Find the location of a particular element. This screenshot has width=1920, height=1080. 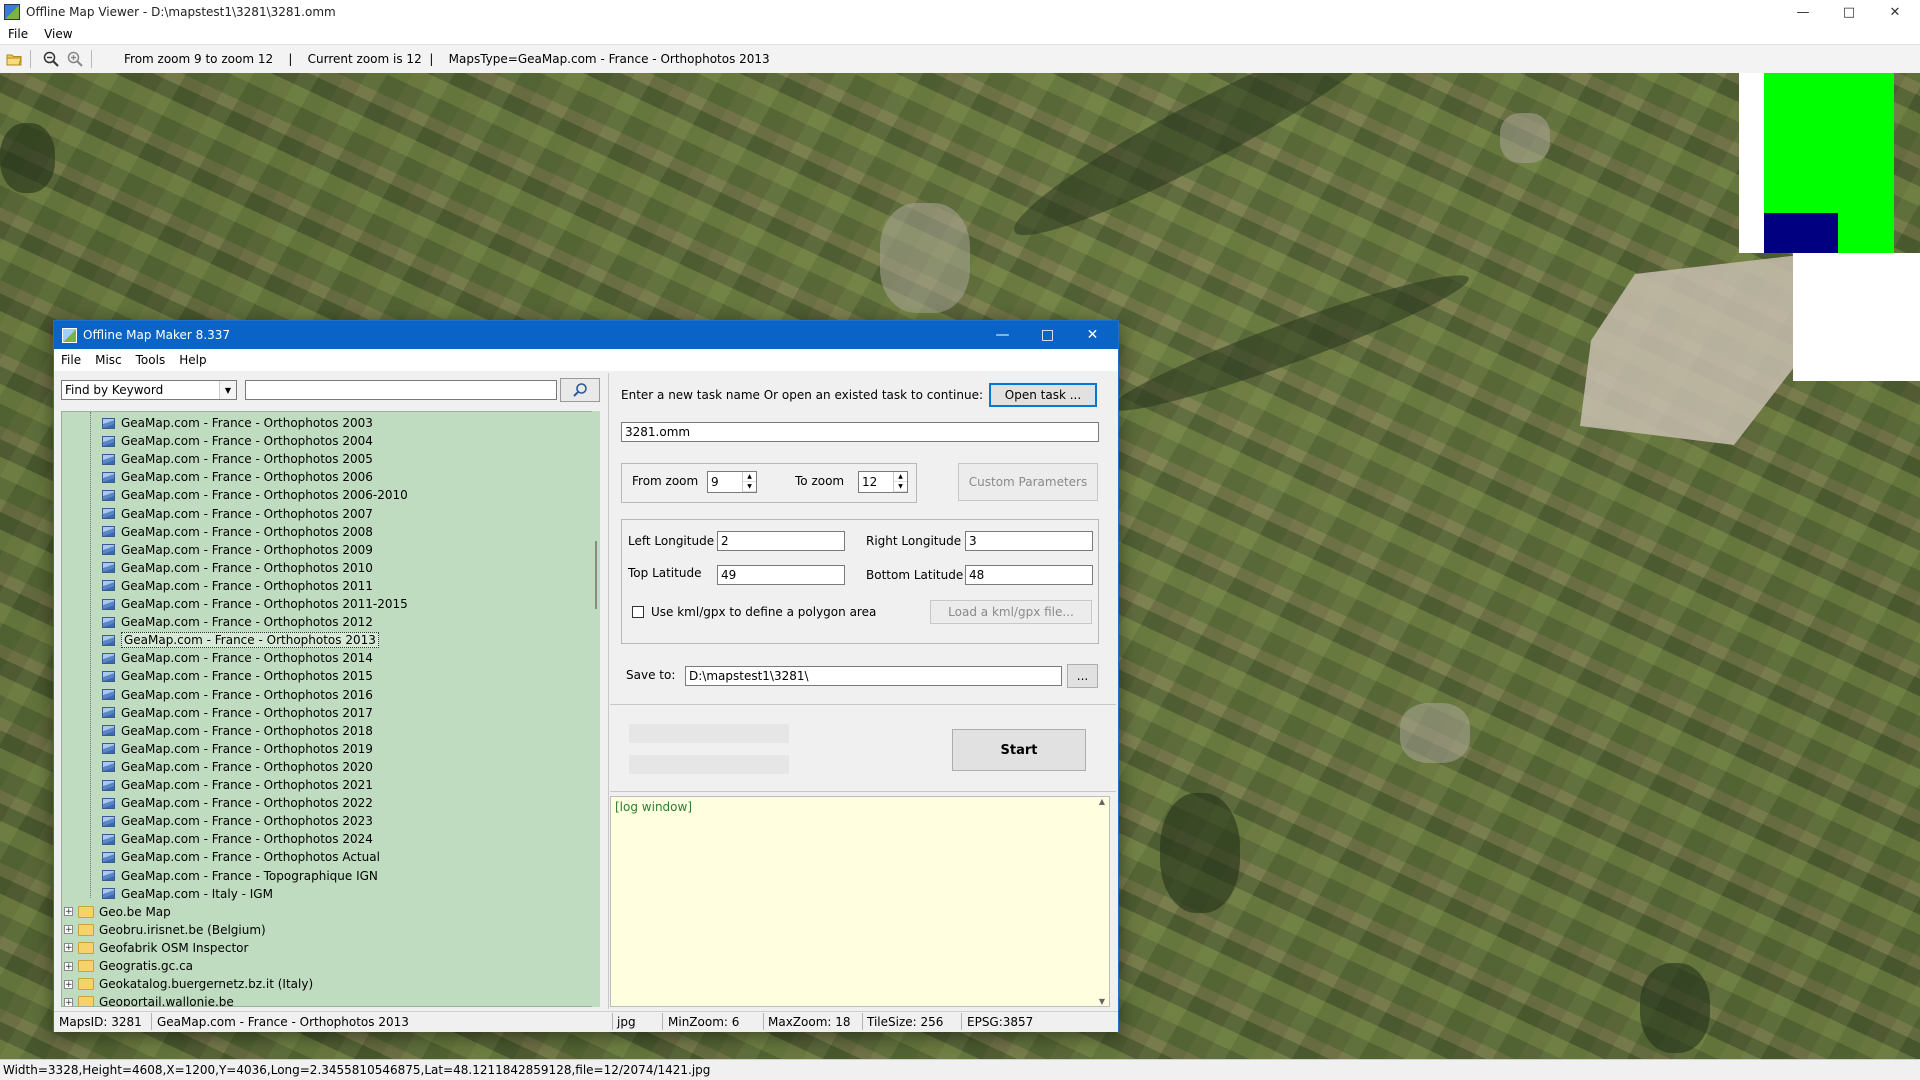

section-divider is located at coordinates (863, 704).